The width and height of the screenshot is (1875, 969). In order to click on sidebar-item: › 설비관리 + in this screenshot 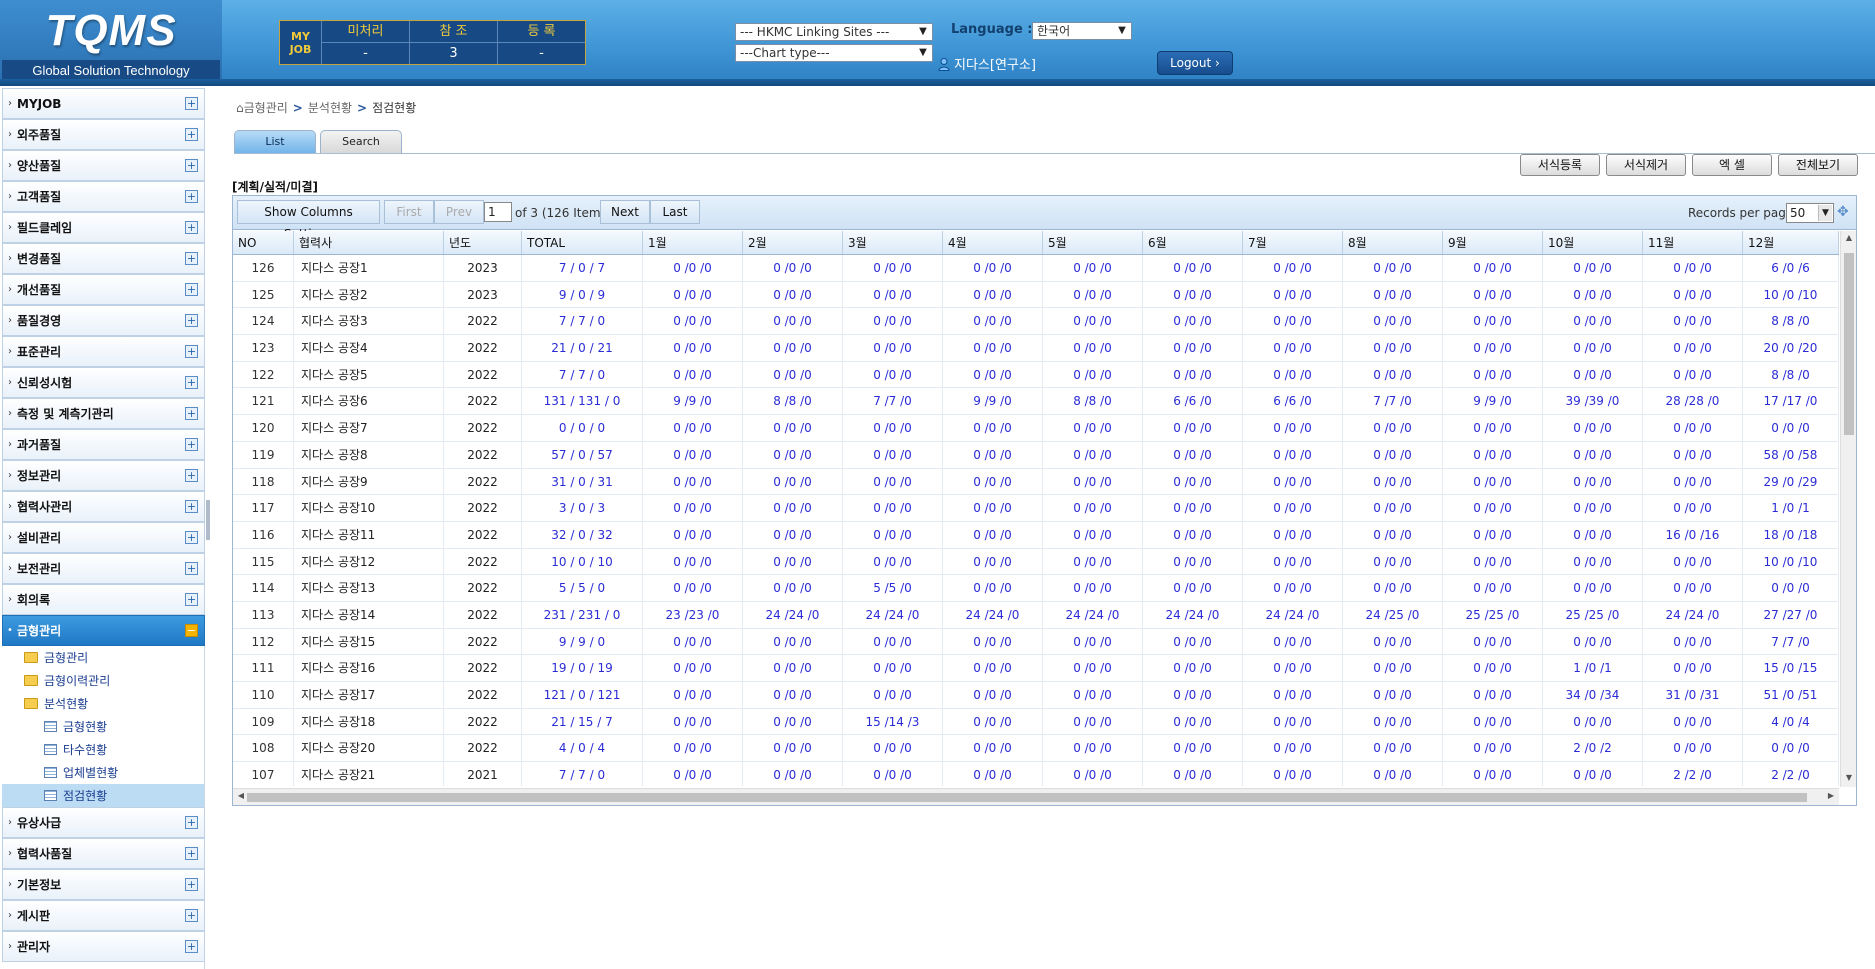, I will do `click(103, 537)`.